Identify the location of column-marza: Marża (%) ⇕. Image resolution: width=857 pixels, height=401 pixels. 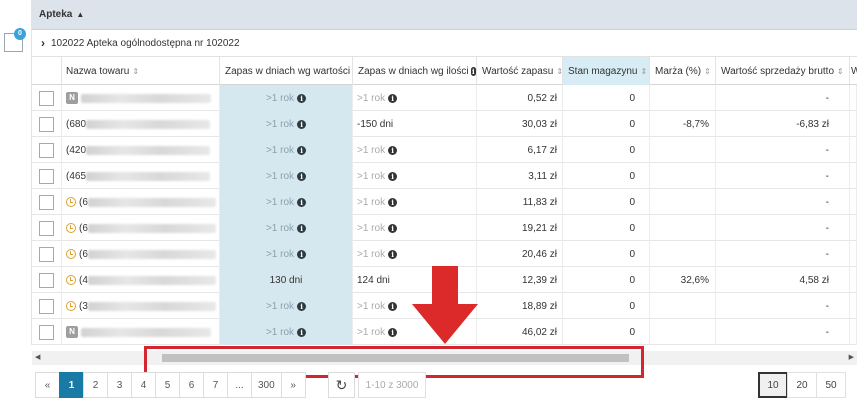
(683, 71).